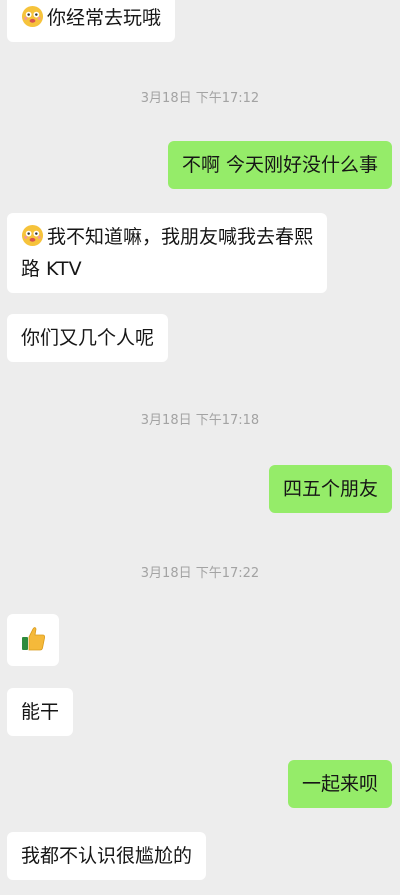 The height and width of the screenshot is (895, 400). I want to click on message-bubble-outgoing: 四五个朋友, so click(330, 489).